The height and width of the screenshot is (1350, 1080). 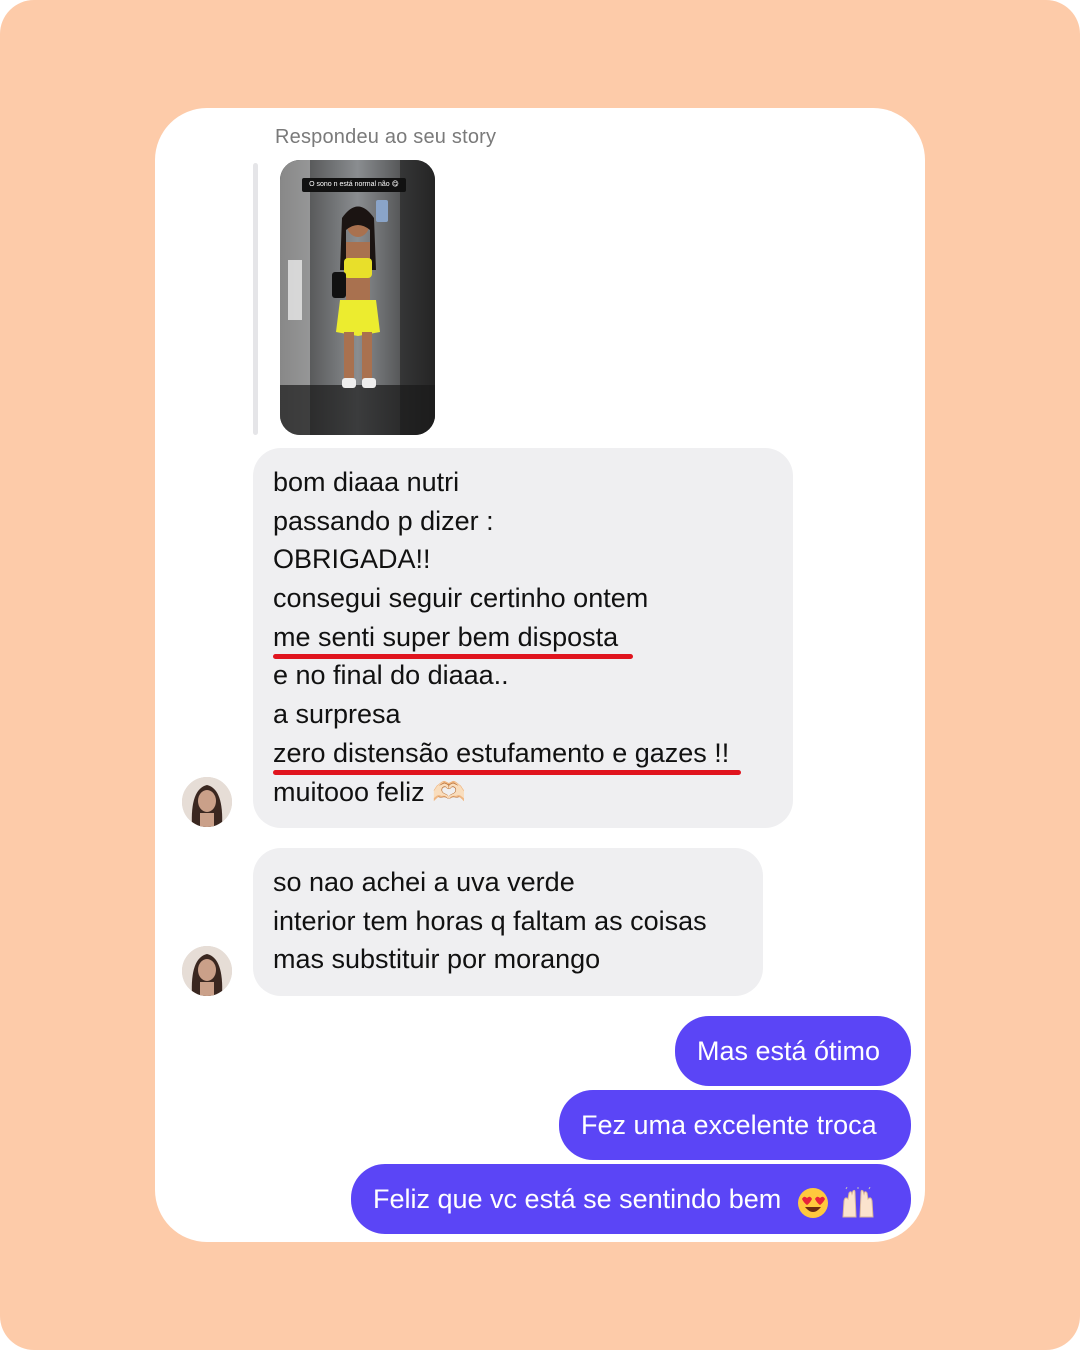 I want to click on message-line: a surpresa, so click(x=337, y=714).